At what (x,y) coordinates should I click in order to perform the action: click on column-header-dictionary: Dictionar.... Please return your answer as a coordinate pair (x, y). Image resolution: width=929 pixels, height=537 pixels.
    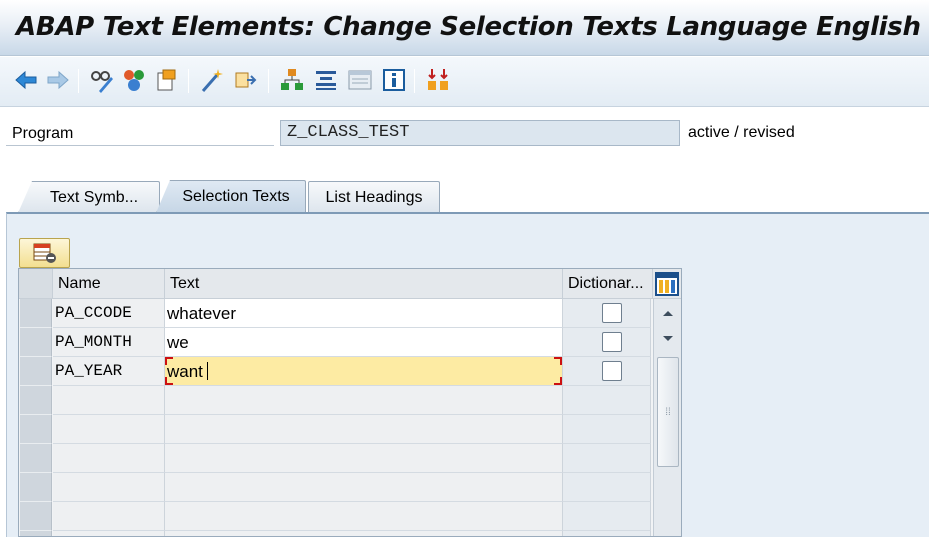
    Looking at the image, I should click on (608, 284).